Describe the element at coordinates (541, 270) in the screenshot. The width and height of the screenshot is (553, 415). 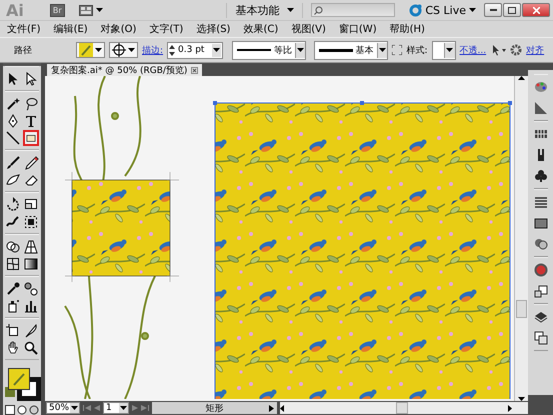
I see `circle-icon` at that location.